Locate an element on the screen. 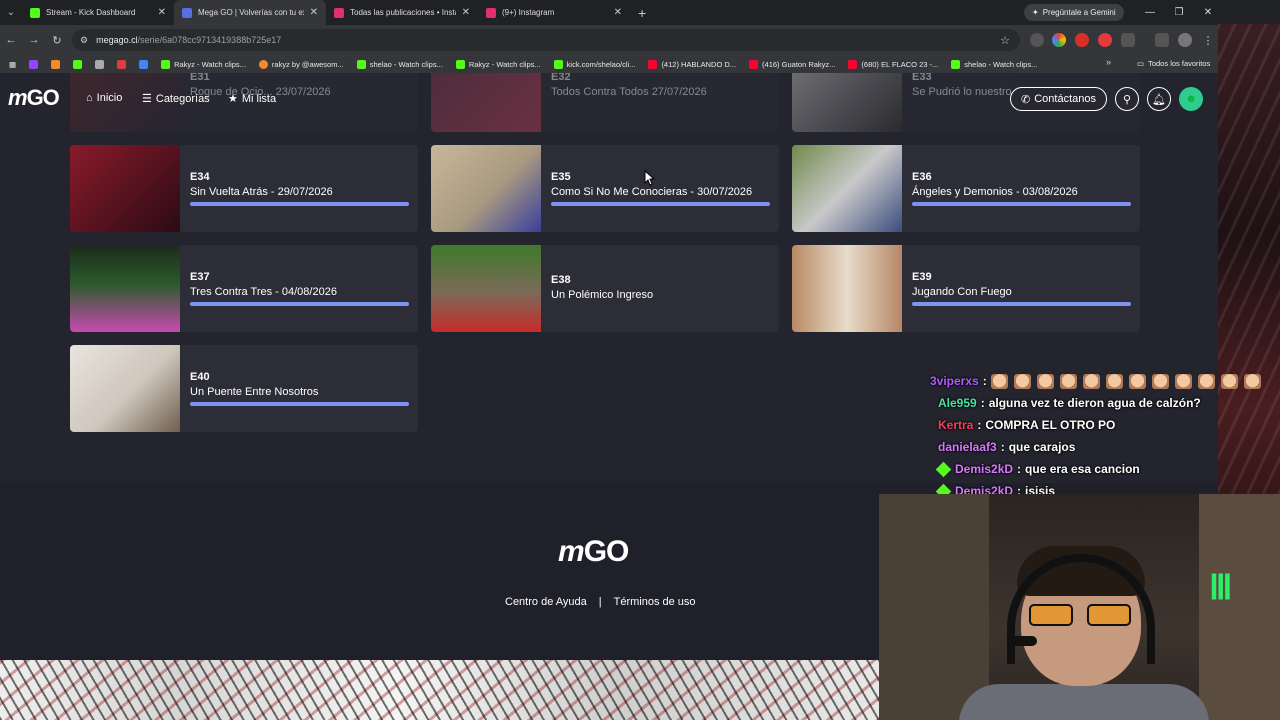 The image size is (1280, 720). episode-card: E36 Ángeles y Demonios - 03/08/2026 is located at coordinates (966, 188).